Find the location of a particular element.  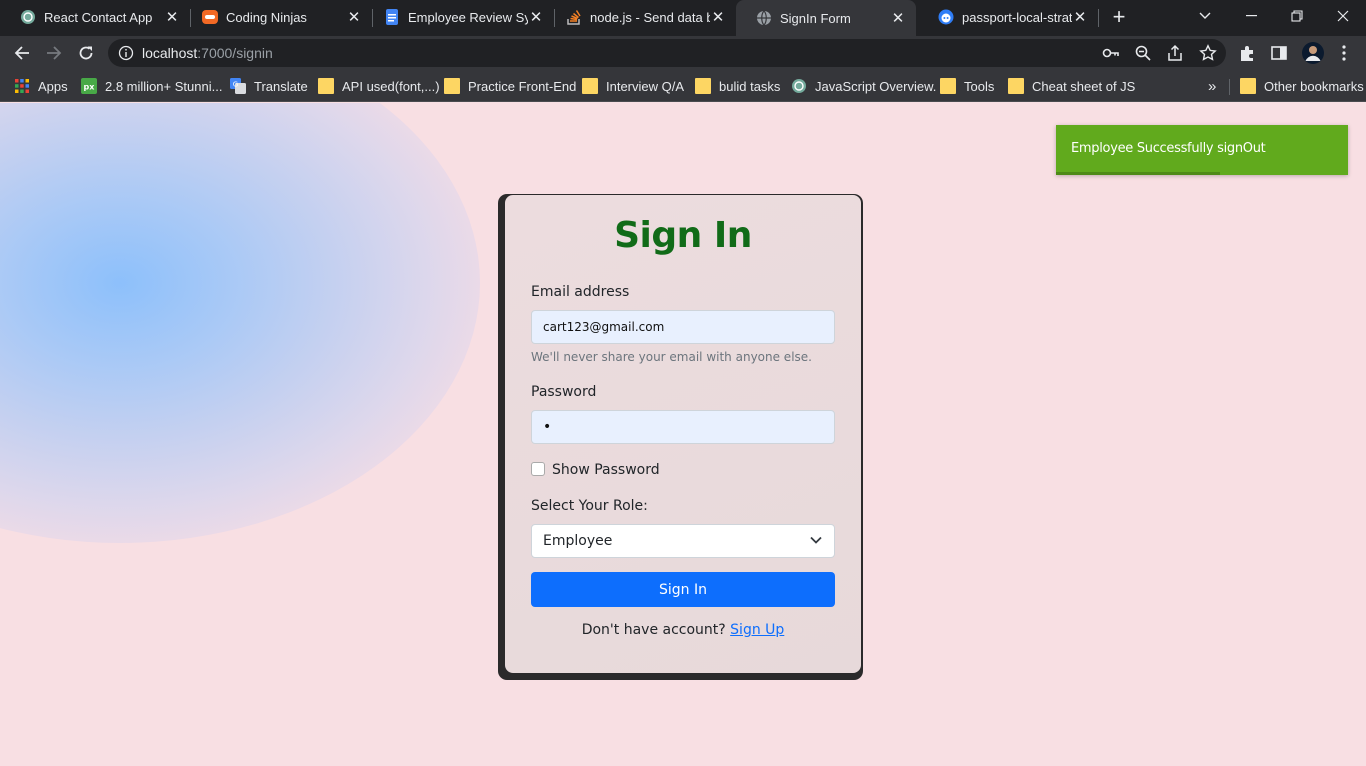

bookmark-folder-tools: Tools is located at coordinates (967, 86).